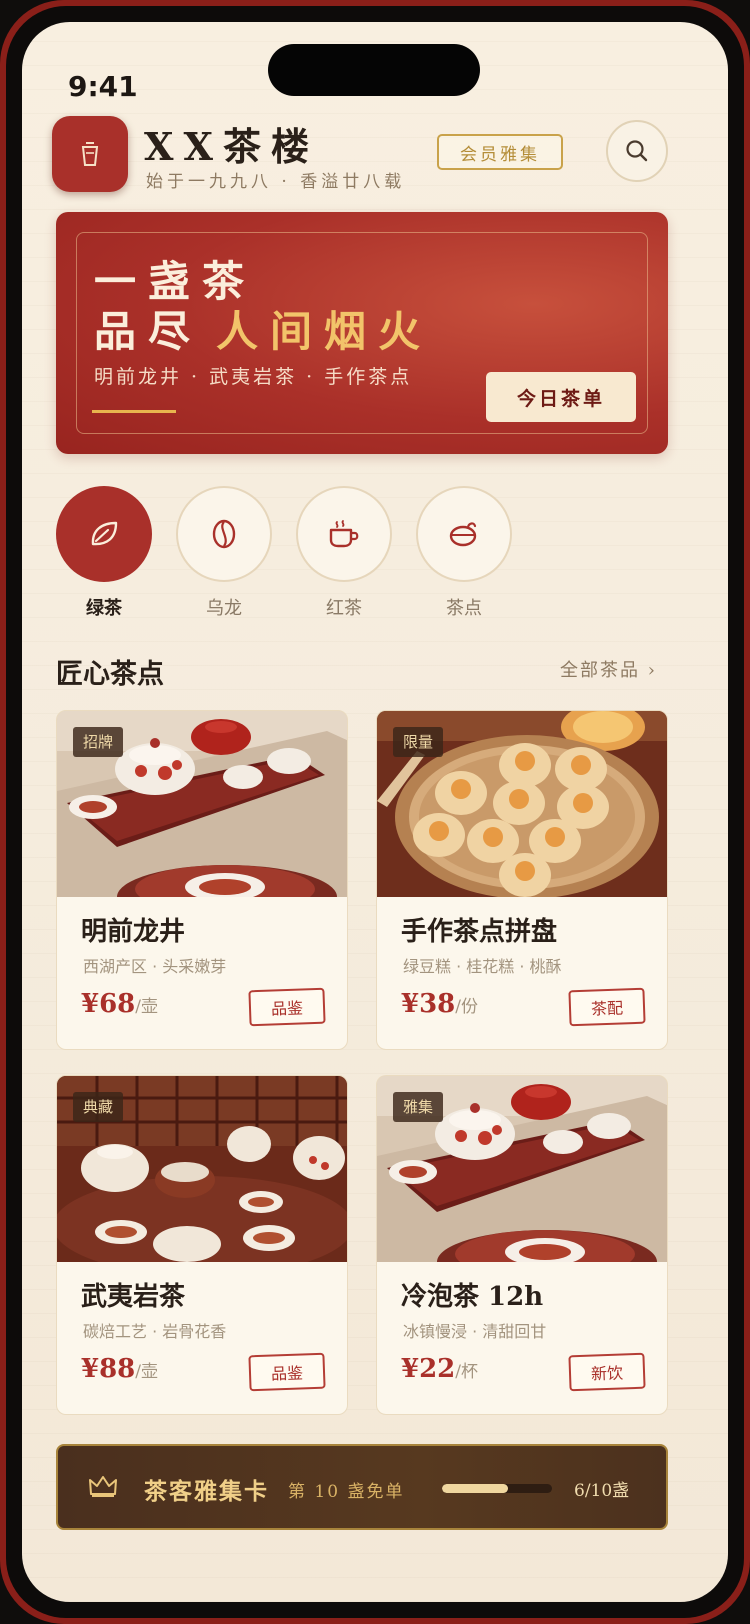  Describe the element at coordinates (418, 742) in the screenshot. I see `product-tag: 限量` at that location.